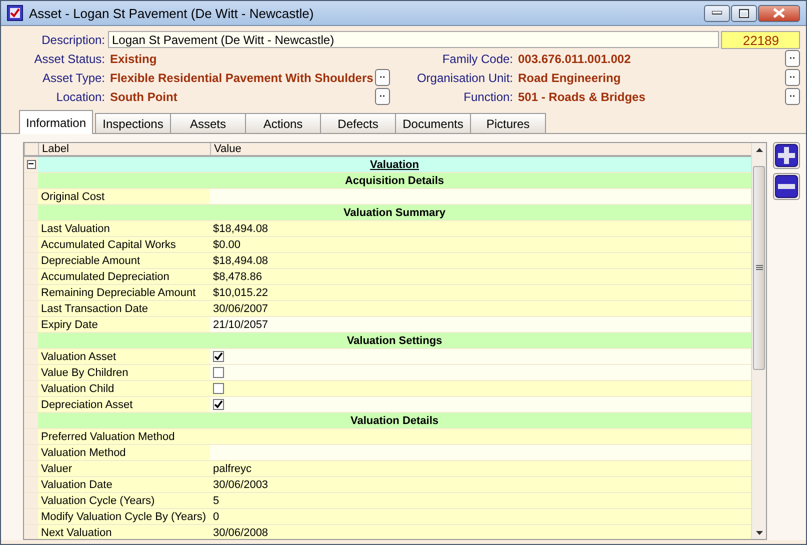  I want to click on property-label: Depreciation Asset, so click(124, 404).